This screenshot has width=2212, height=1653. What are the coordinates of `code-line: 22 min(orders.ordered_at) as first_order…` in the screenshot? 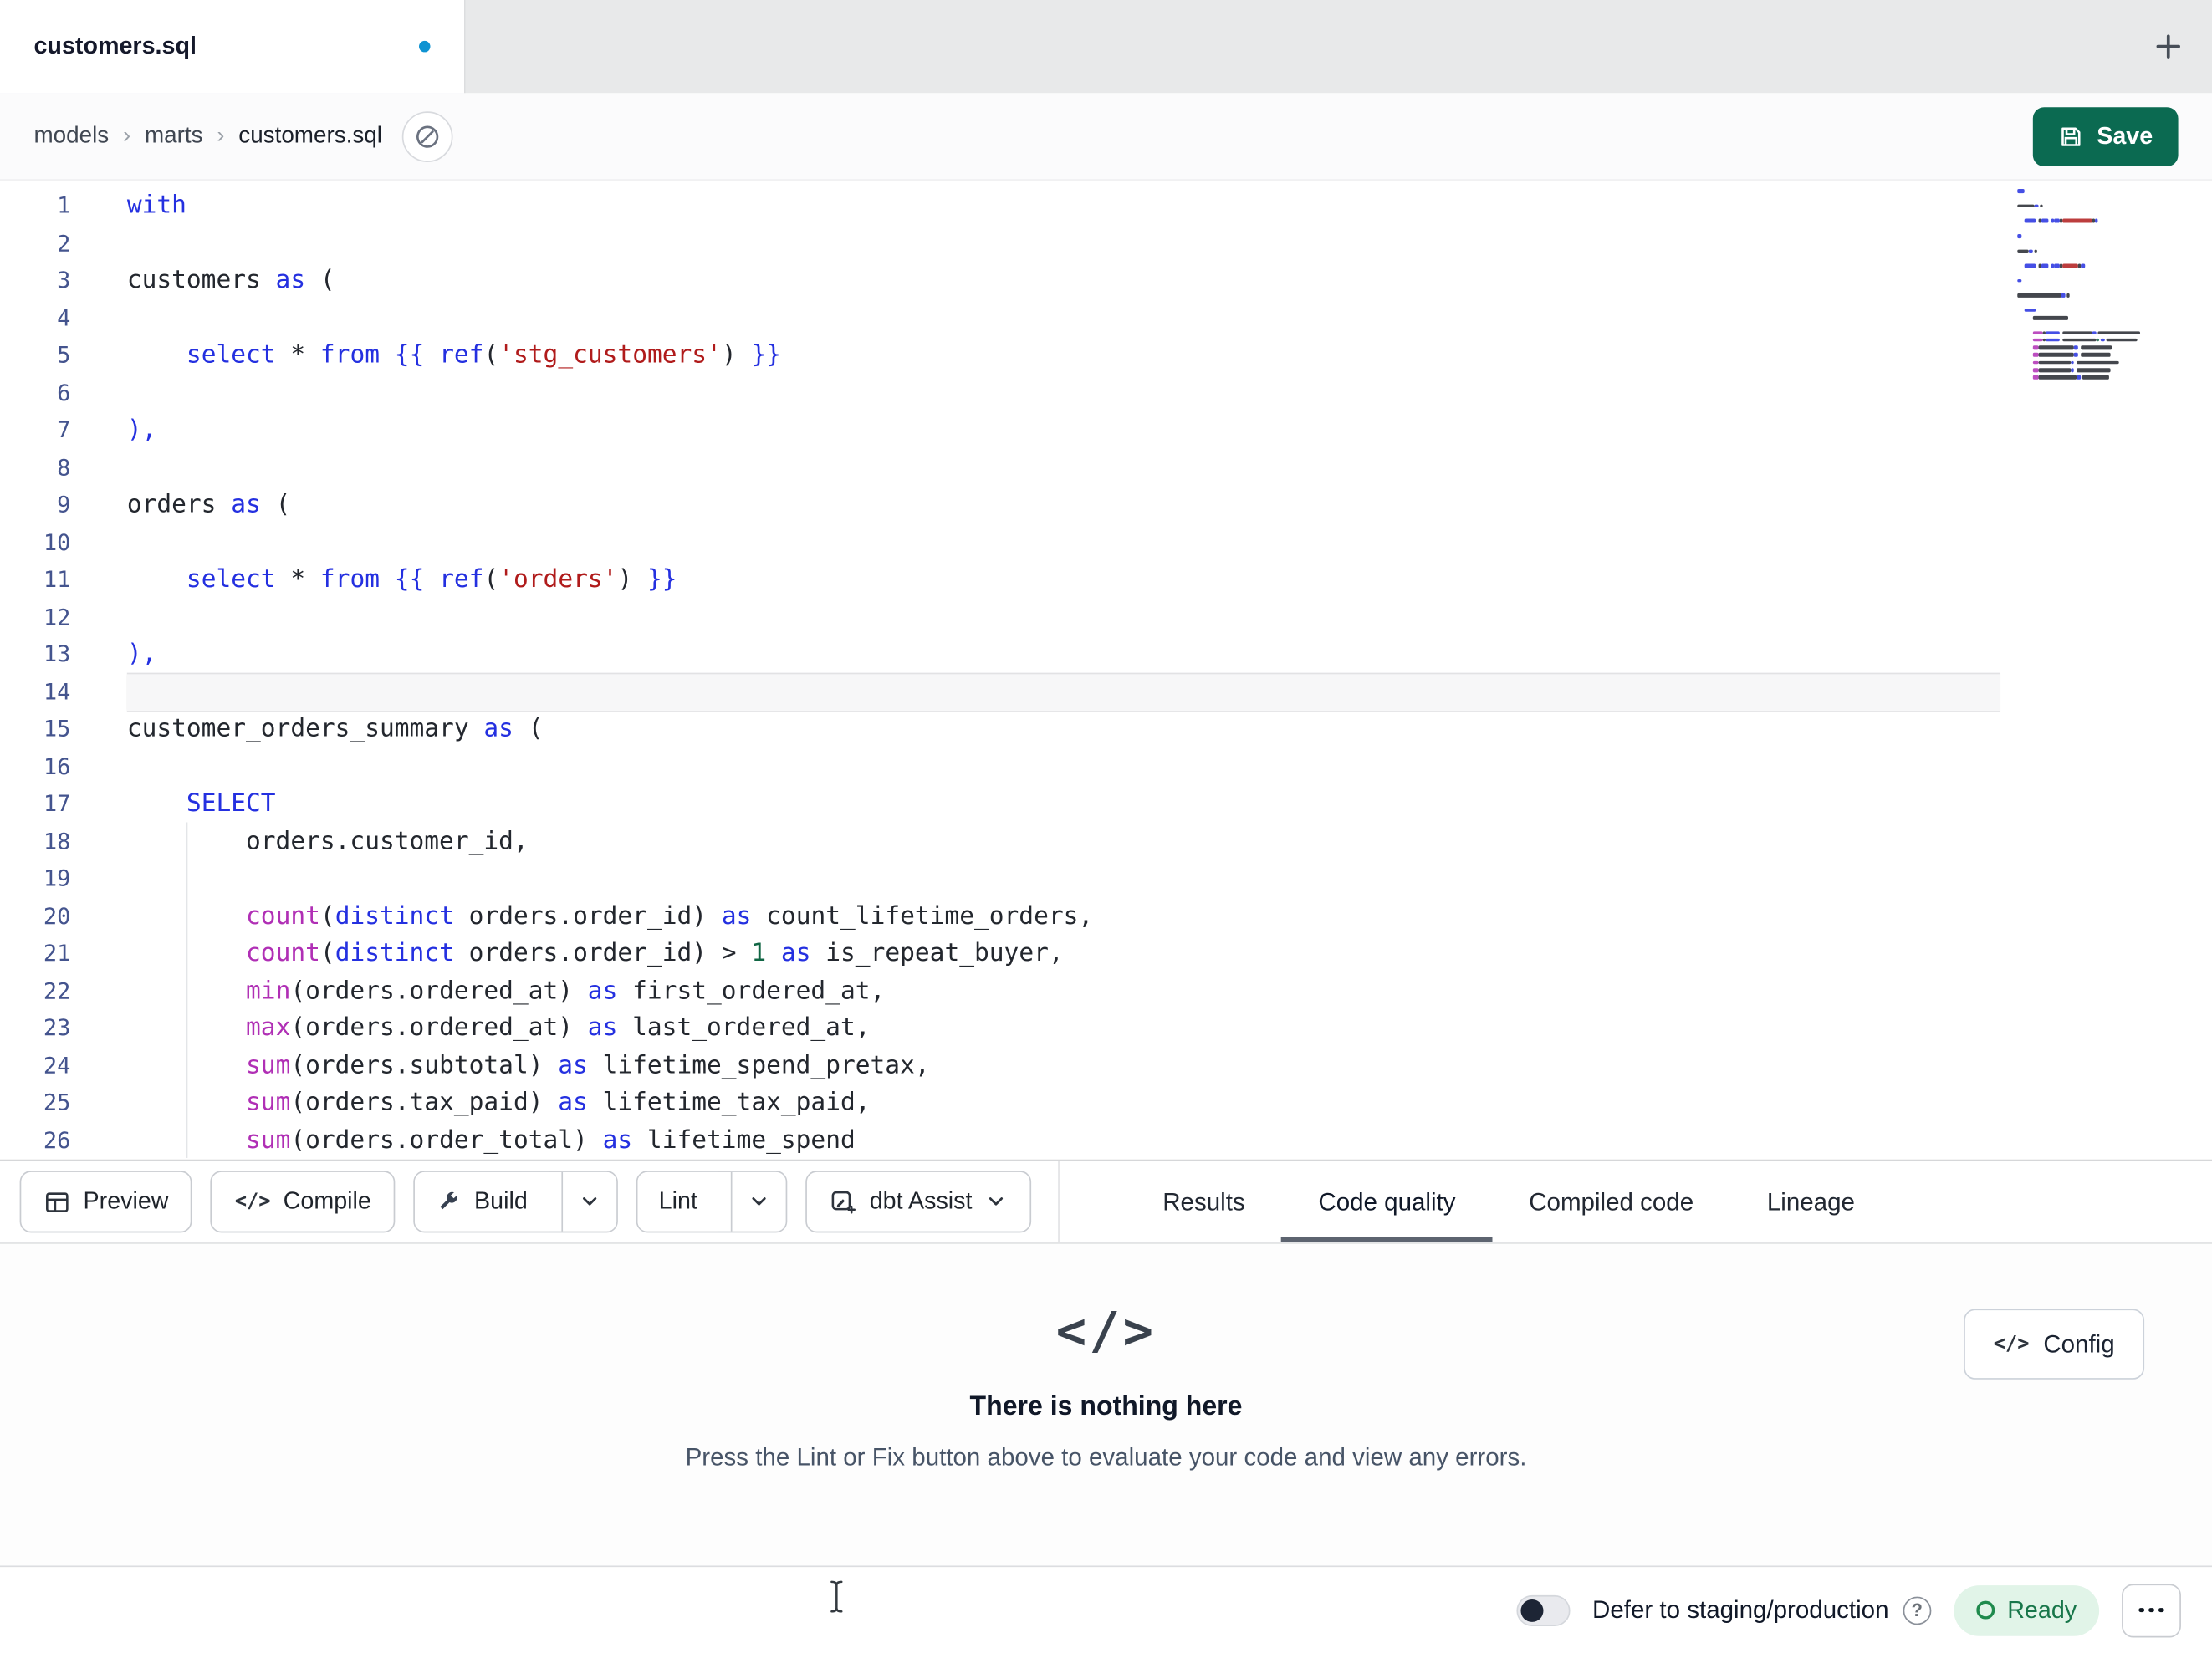 It's located at (1106, 991).